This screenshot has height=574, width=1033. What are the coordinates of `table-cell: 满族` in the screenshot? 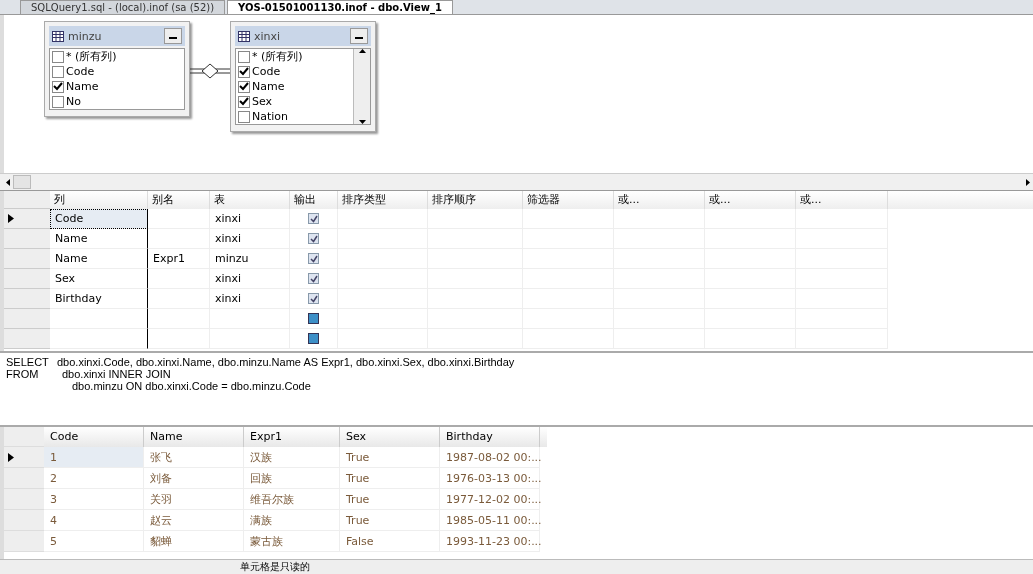 It's located at (292, 520).